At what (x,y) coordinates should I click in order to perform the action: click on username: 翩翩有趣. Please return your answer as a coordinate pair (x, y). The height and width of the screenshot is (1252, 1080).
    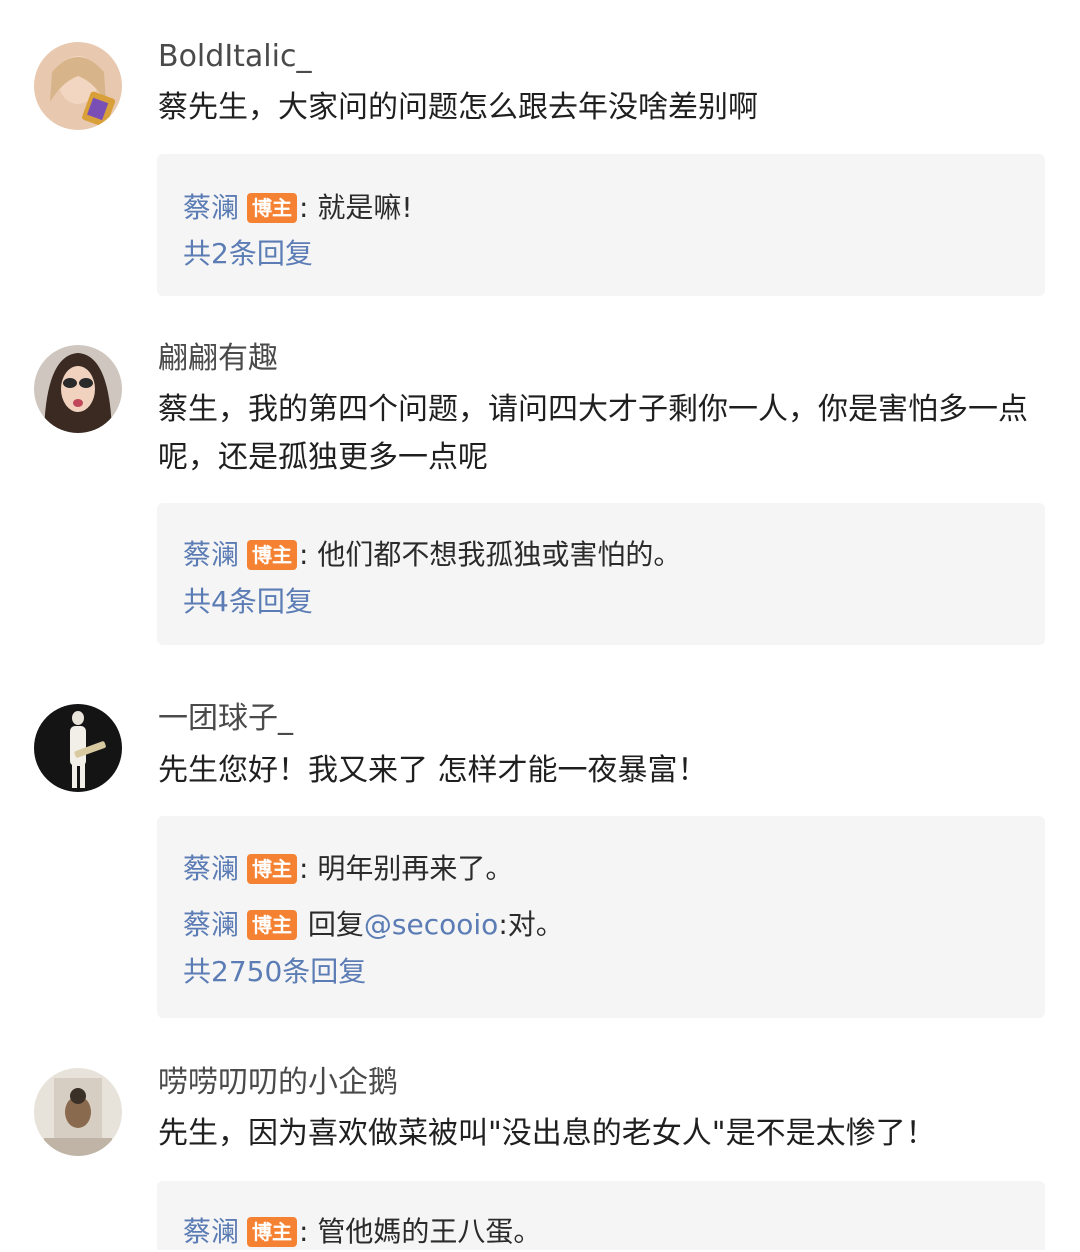
    Looking at the image, I should click on (218, 359).